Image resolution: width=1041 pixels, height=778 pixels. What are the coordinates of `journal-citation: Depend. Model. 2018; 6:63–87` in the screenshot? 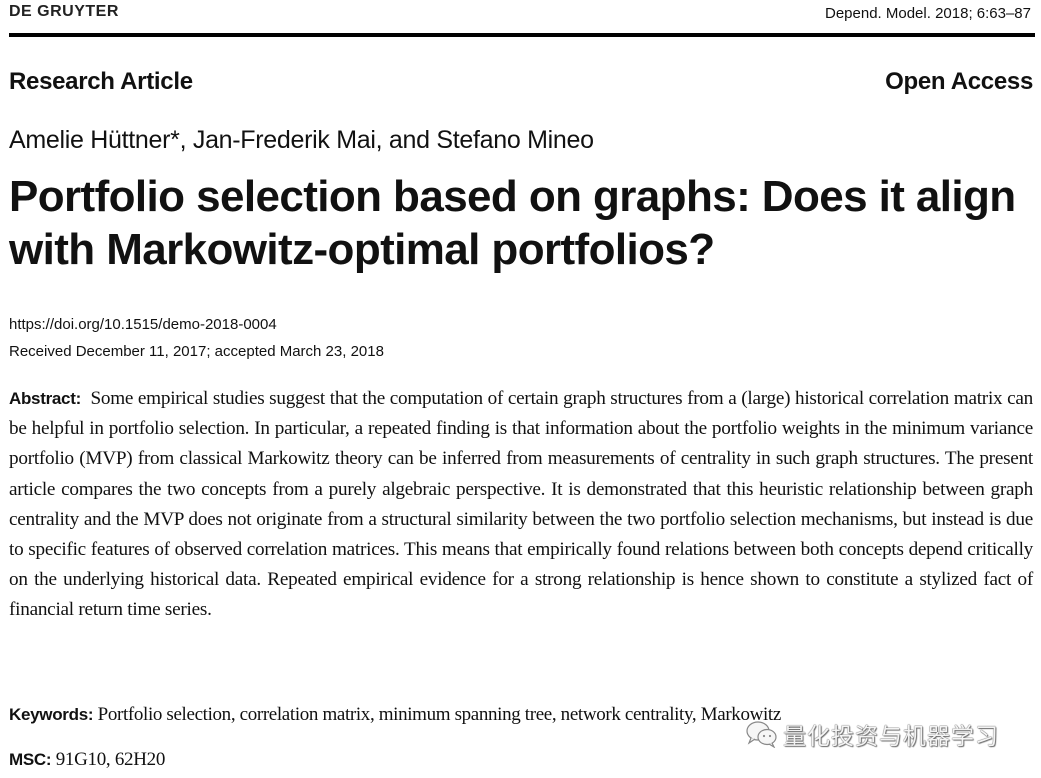 It's located at (928, 13).